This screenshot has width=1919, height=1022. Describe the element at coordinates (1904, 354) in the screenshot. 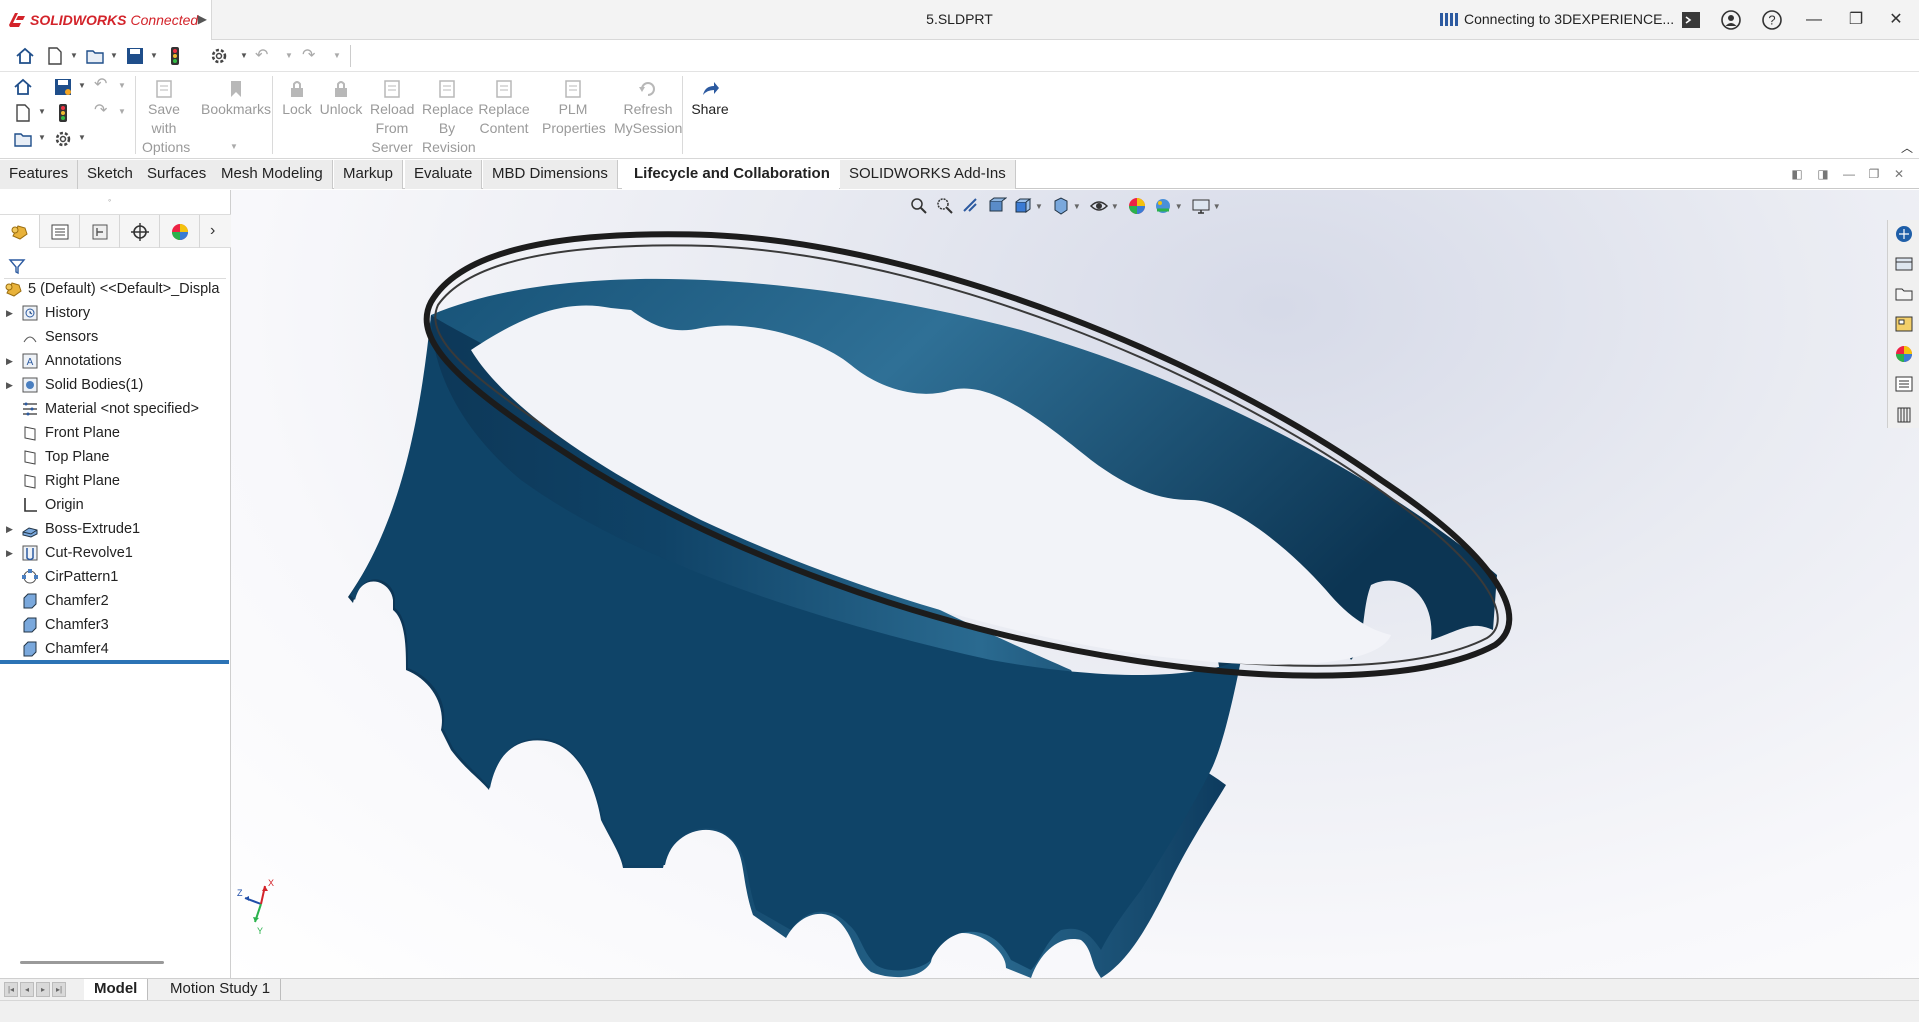

I see `appearances-icon` at that location.